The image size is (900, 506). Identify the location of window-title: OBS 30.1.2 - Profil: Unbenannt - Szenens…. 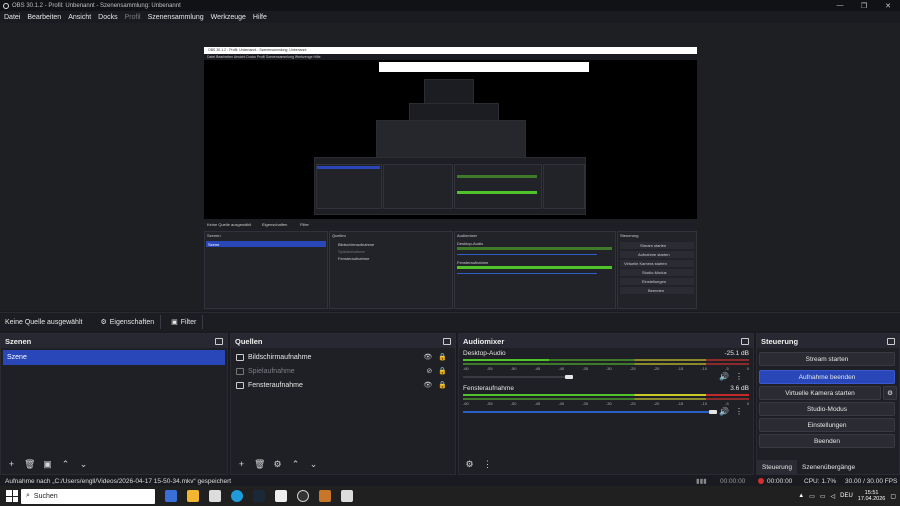
(96, 5).